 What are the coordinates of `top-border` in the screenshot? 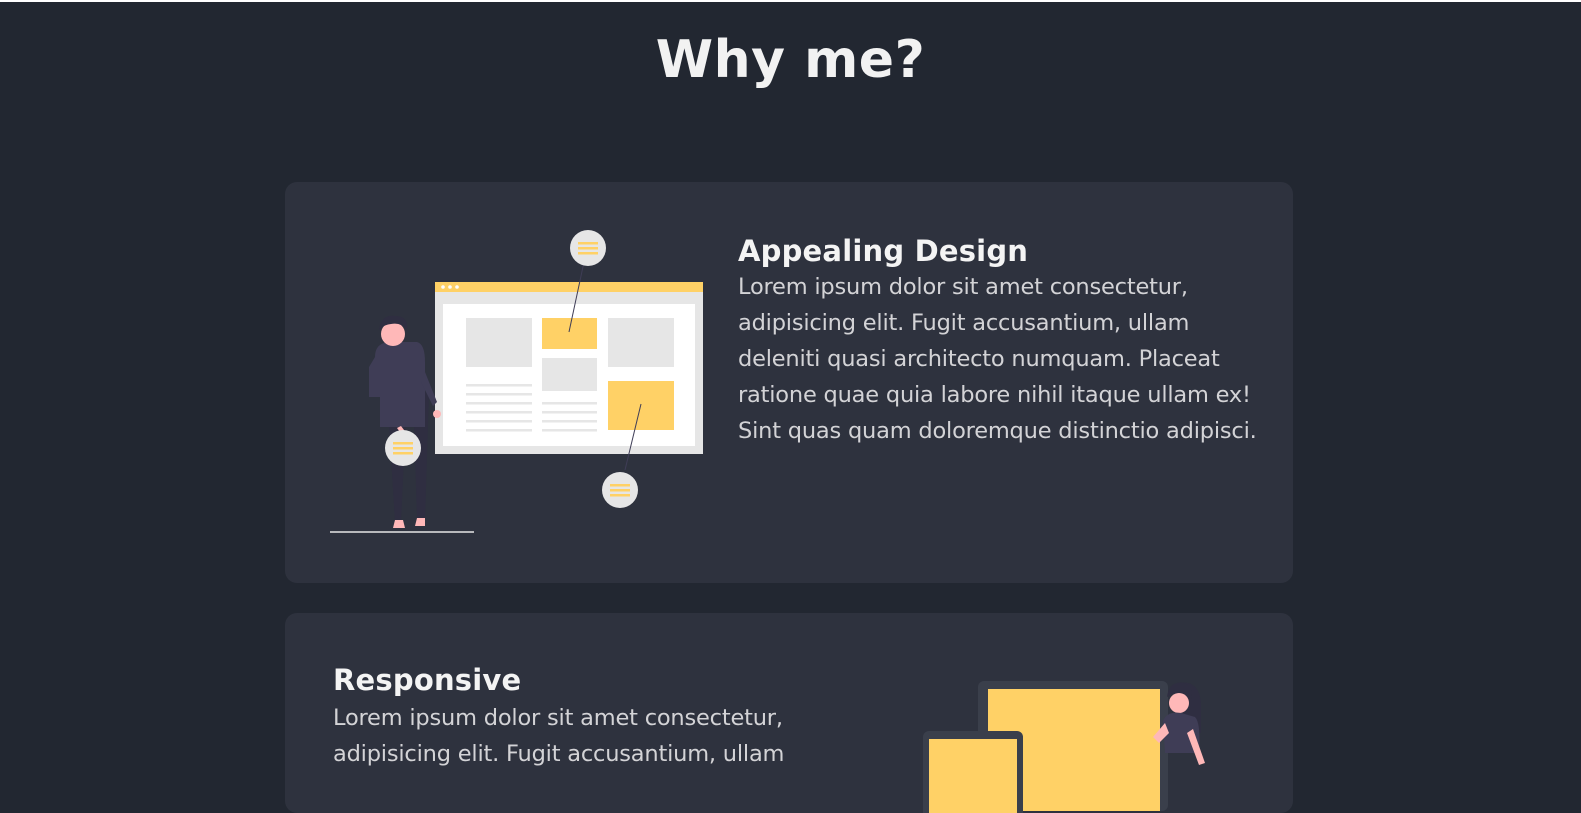 It's located at (790, 1).